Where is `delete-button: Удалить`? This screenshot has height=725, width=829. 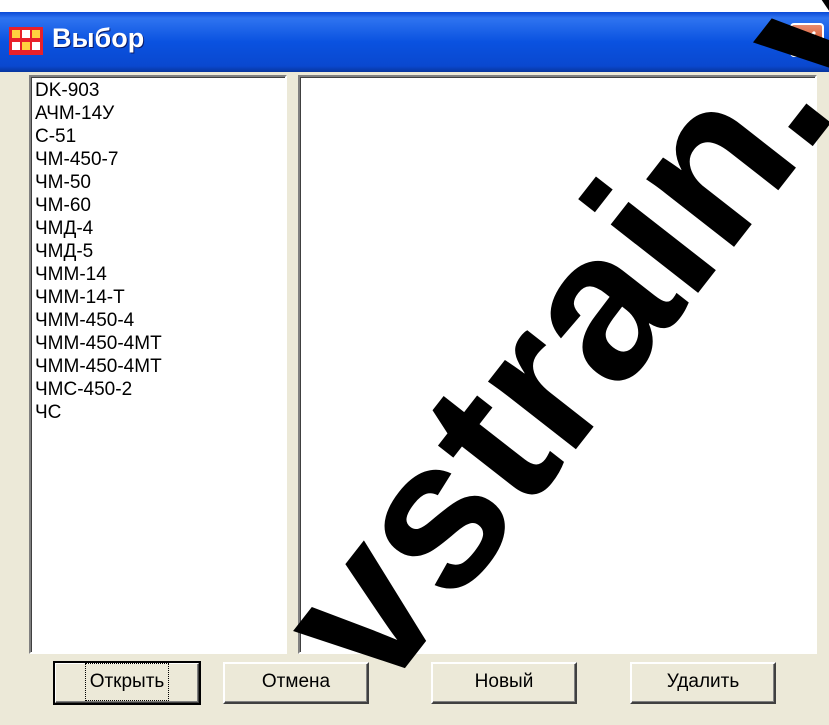 delete-button: Удалить is located at coordinates (703, 683).